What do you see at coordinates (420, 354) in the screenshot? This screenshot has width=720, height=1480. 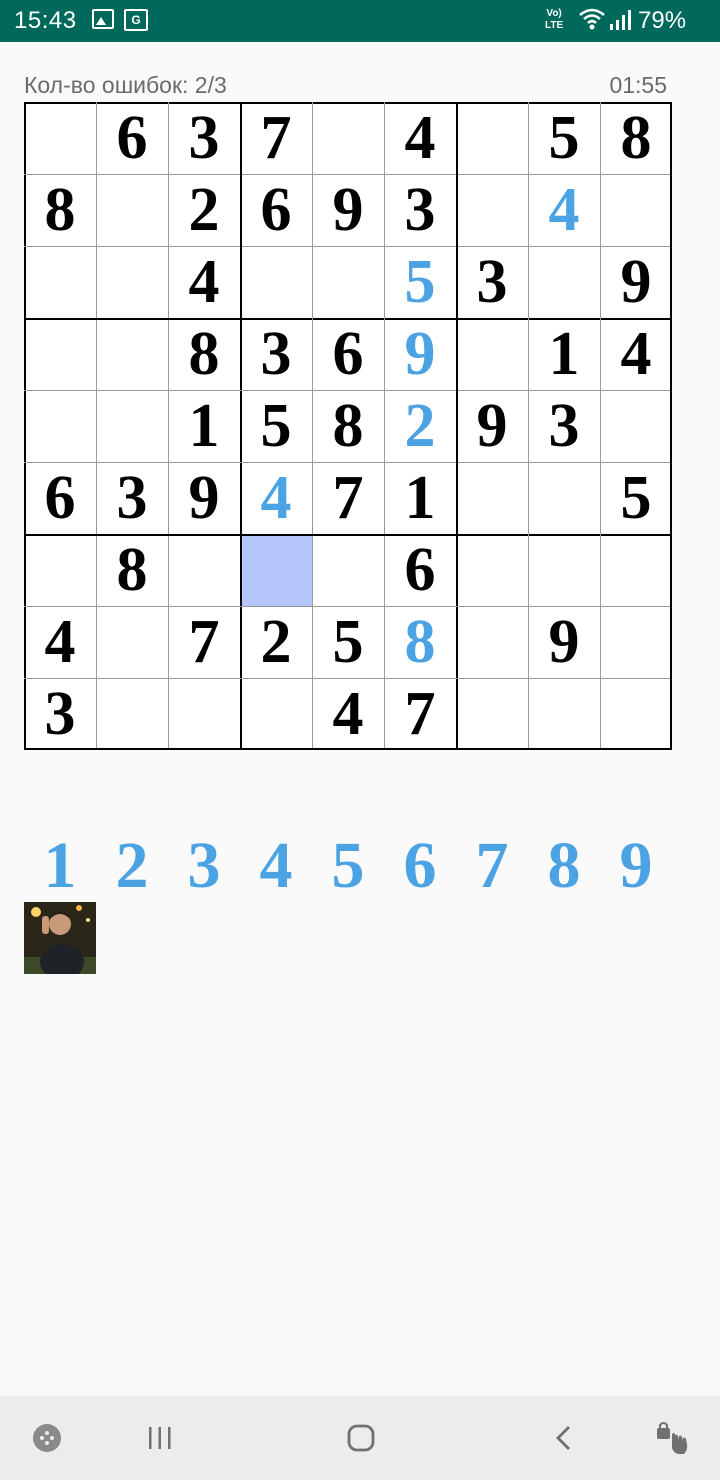 I see `grid-cell-r4-c6: 9` at bounding box center [420, 354].